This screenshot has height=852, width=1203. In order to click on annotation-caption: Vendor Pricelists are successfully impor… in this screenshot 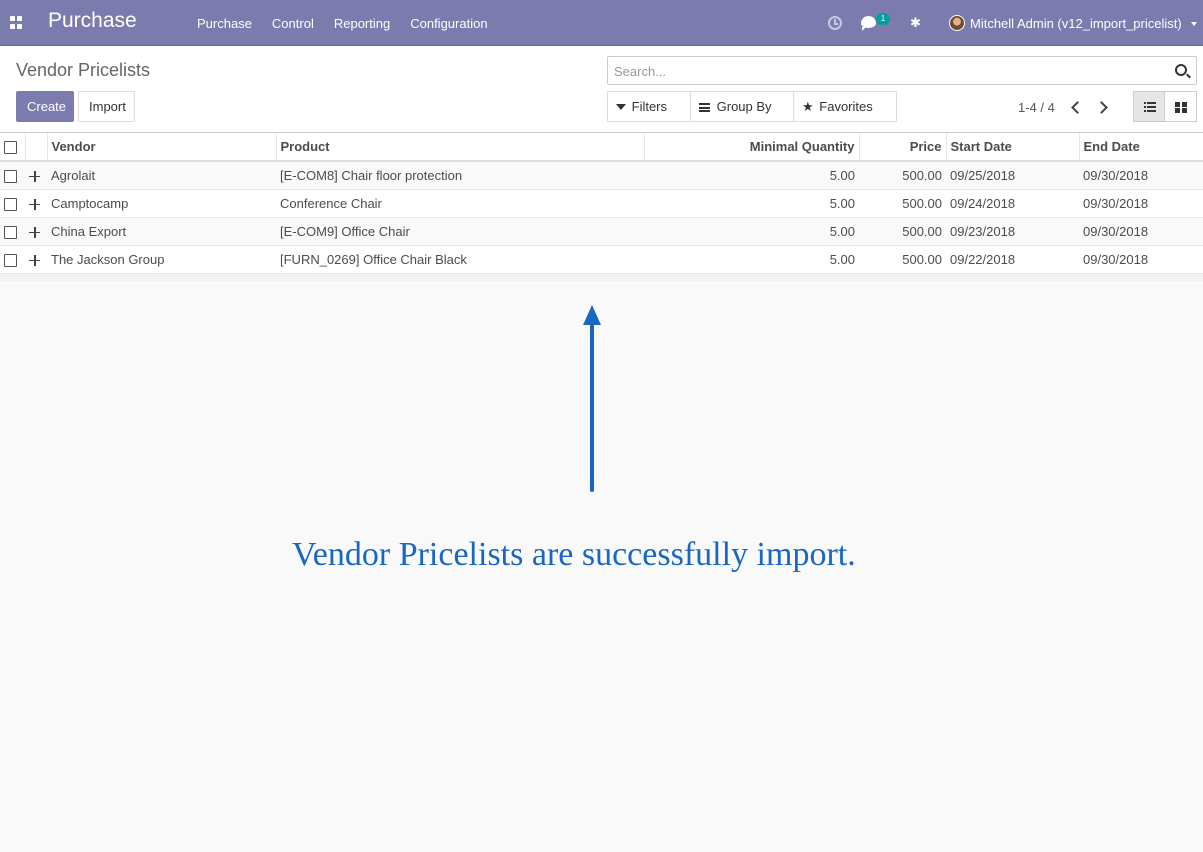, I will do `click(574, 554)`.